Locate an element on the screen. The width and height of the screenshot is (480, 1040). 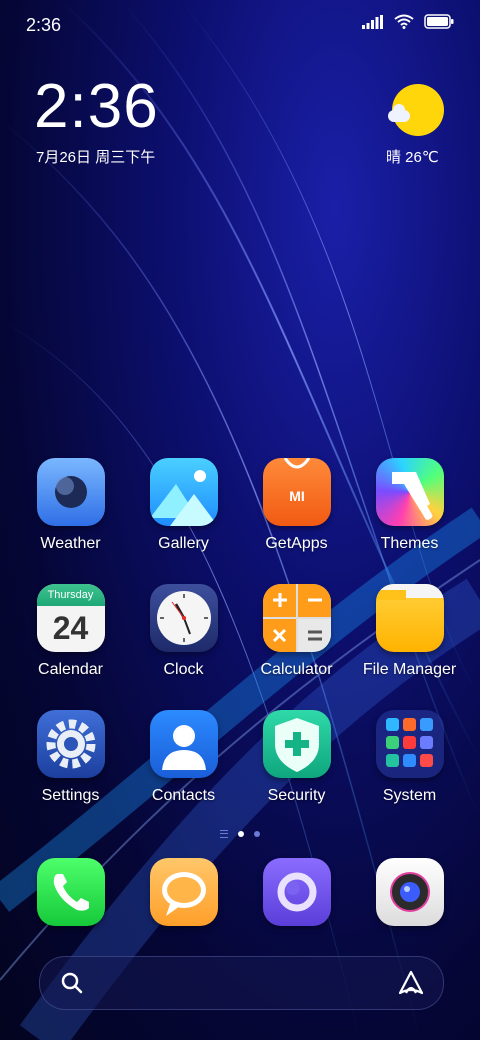
app-label: GetApps is located at coordinates (296, 543).